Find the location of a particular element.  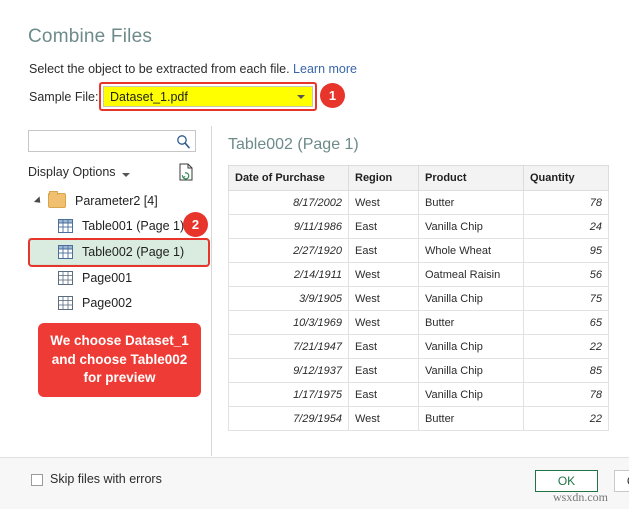

tree-item-label: Page001 is located at coordinates (107, 277).